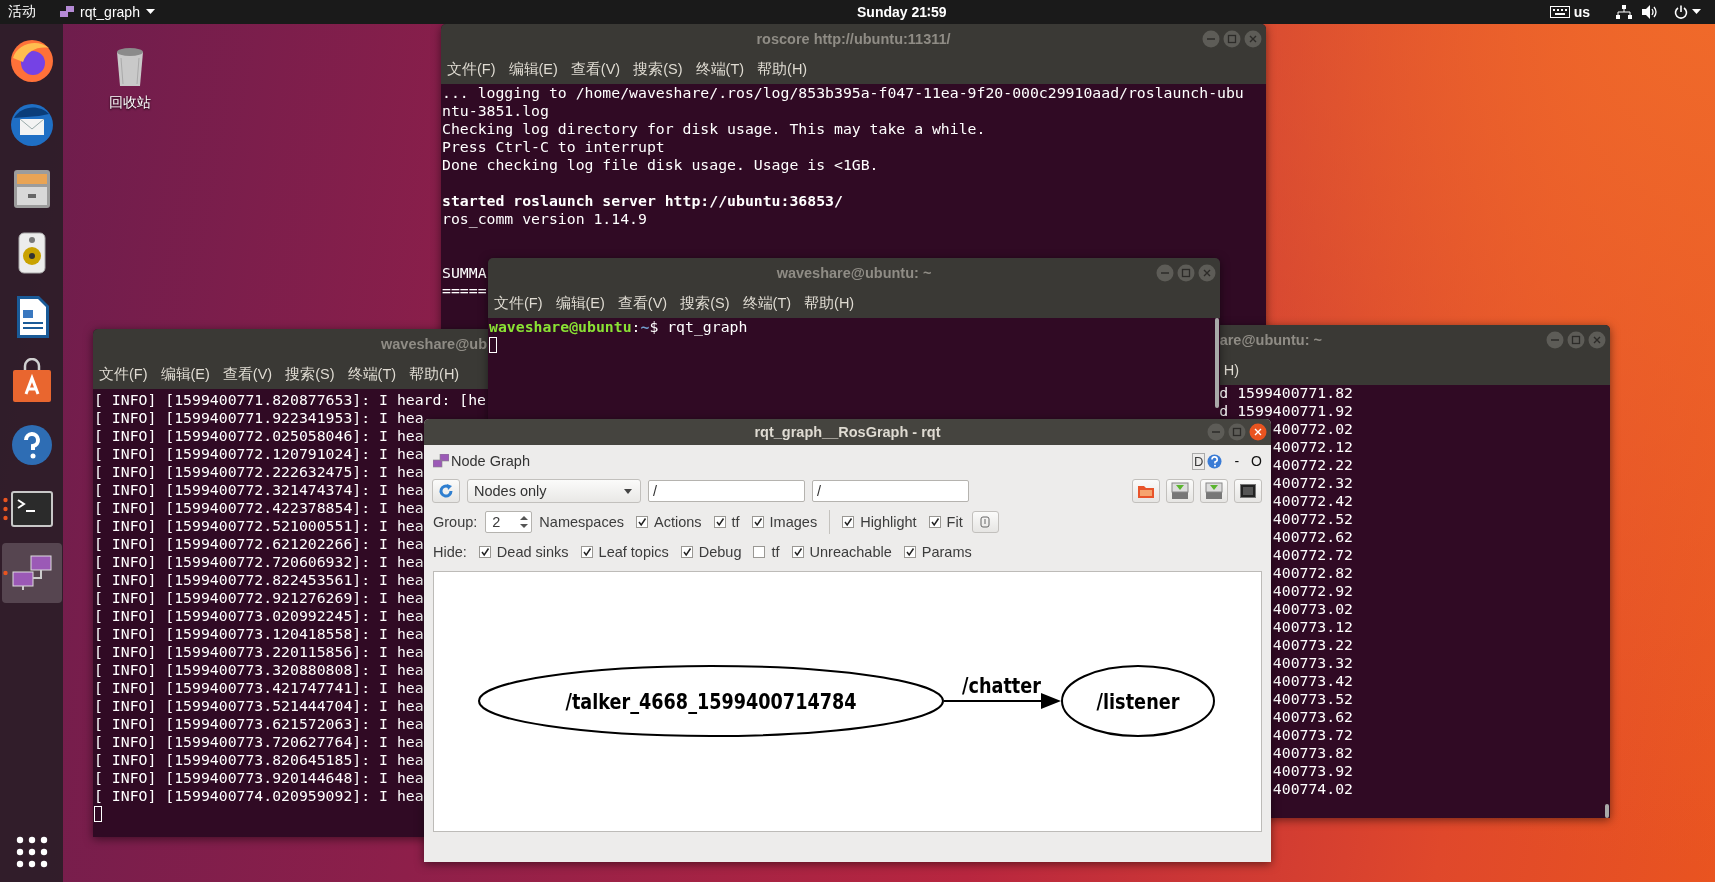 The width and height of the screenshot is (1715, 882). Describe the element at coordinates (1258, 432) in the screenshot. I see `close-icon` at that location.